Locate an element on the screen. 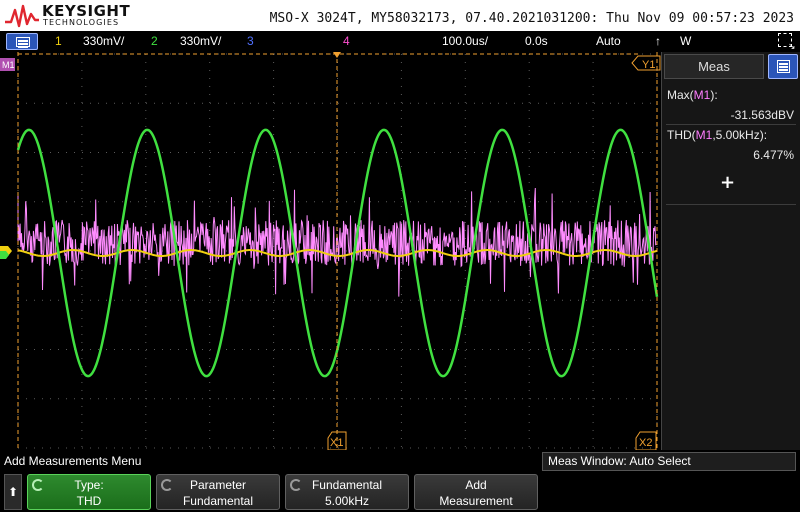 The image size is (800, 512). meas-panel-title: Meas is located at coordinates (714, 66).